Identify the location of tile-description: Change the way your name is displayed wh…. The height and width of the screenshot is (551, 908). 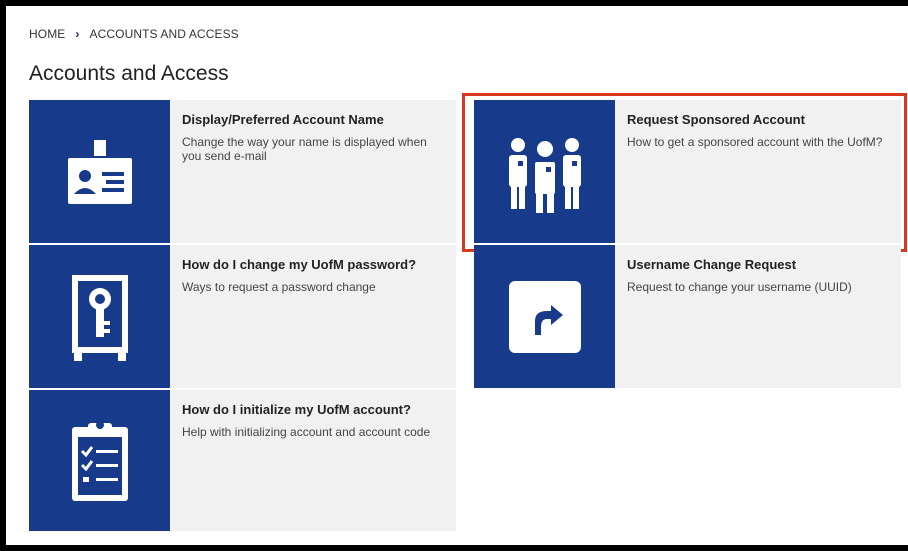
(304, 149).